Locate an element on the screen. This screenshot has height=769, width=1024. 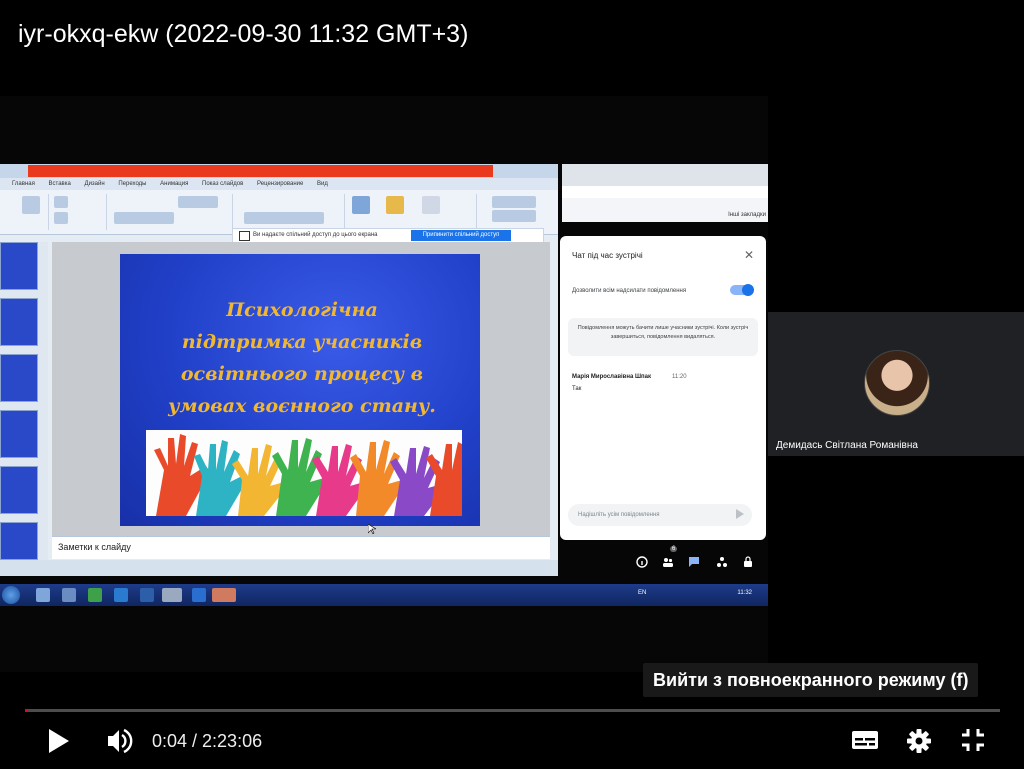
participant-avatar is located at coordinates (897, 383).